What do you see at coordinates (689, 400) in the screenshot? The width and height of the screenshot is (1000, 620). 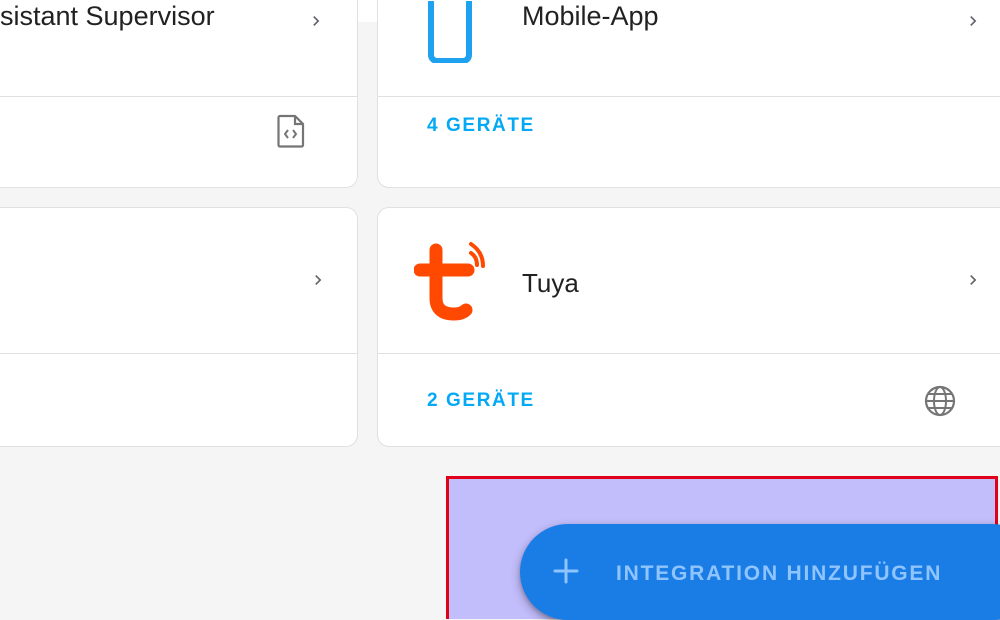 I see `card-footer: 2 GERÄTE` at bounding box center [689, 400].